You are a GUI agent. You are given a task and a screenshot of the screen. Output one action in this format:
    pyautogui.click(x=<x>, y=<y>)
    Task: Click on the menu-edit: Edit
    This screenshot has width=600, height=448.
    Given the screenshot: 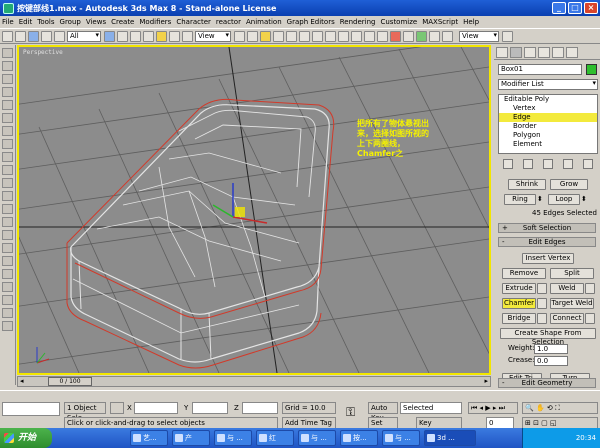 What is the action you would take?
    pyautogui.click(x=26, y=22)
    